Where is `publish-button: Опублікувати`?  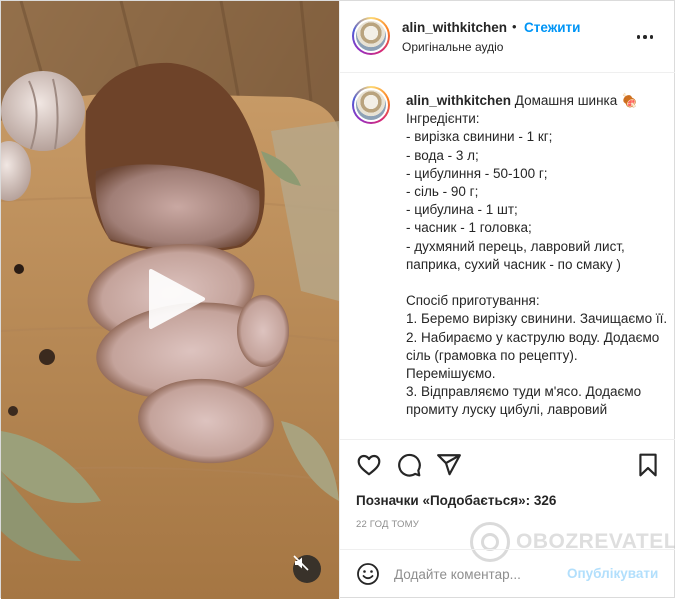 publish-button: Опублікувати is located at coordinates (612, 573).